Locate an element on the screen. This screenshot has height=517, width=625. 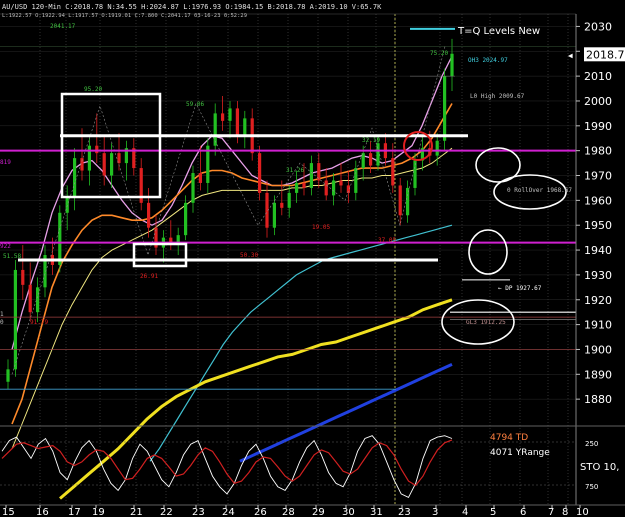
label-peak-32: 32.19 is located at coordinates (371, 140).